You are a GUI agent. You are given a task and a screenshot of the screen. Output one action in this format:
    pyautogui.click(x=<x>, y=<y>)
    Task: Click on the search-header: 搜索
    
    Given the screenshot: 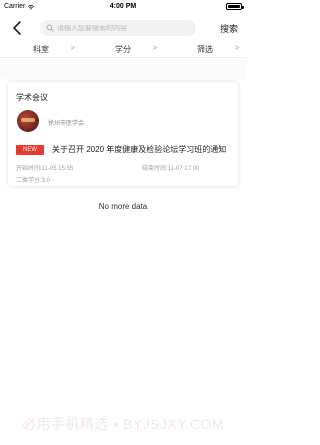 What is the action you would take?
    pyautogui.click(x=123, y=28)
    